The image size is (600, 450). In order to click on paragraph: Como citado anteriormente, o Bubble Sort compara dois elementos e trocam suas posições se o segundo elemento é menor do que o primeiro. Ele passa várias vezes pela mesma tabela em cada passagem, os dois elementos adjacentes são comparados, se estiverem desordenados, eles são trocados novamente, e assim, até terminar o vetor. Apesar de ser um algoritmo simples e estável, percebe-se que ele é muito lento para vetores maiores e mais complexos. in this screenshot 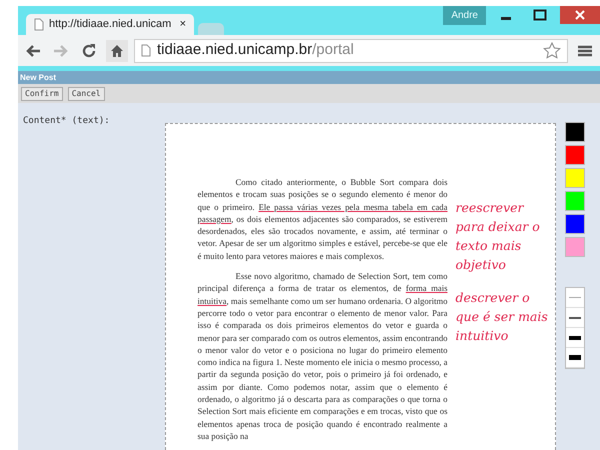, I will do `click(323, 219)`.